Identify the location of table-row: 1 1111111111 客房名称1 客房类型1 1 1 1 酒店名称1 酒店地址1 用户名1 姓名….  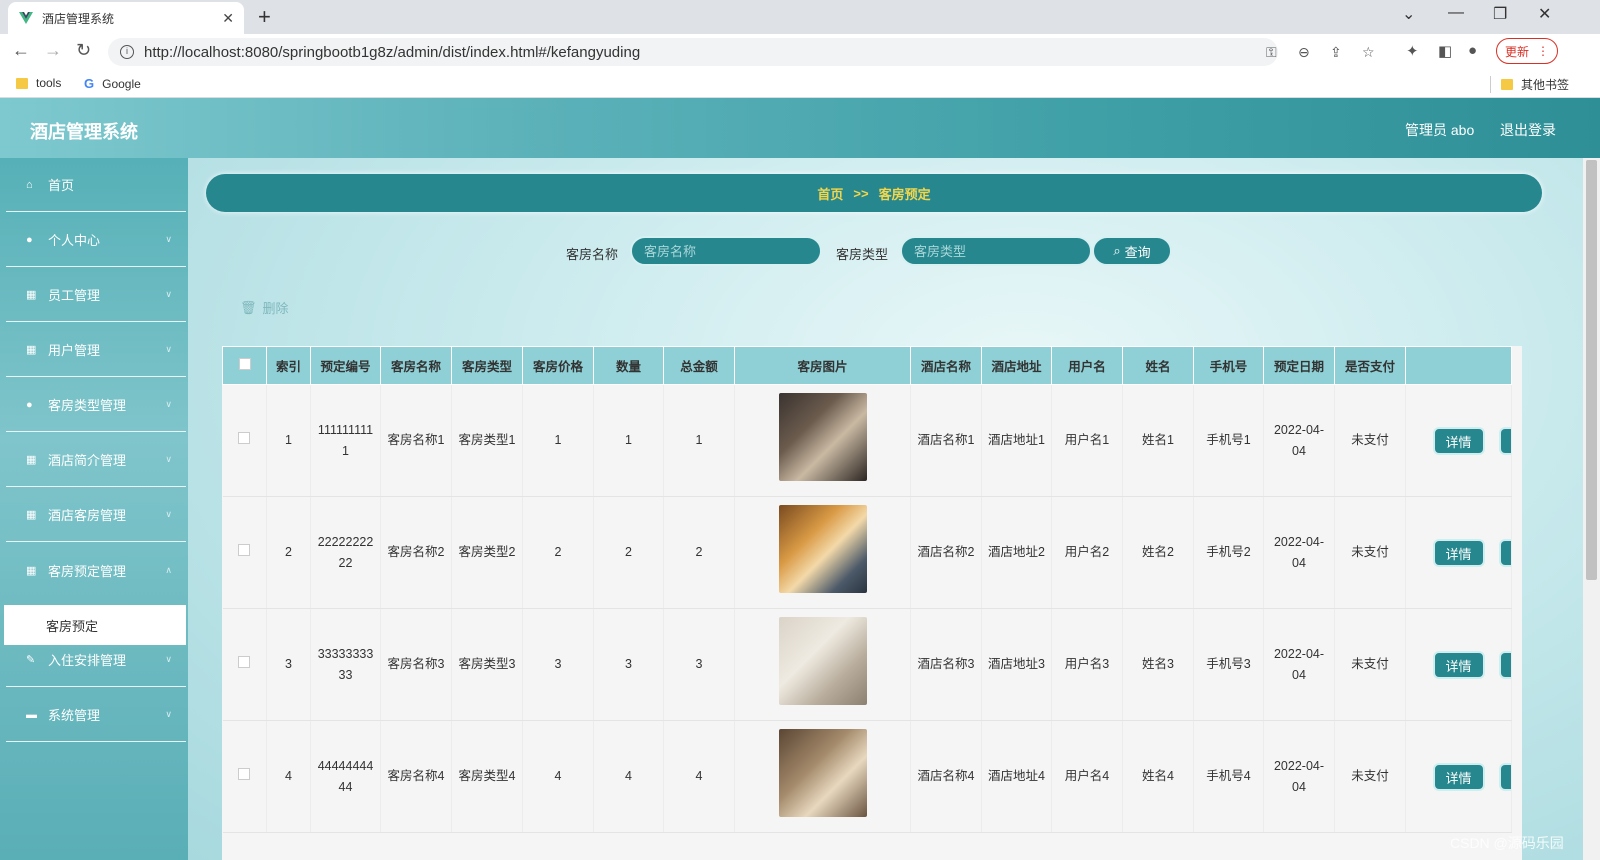
(867, 440).